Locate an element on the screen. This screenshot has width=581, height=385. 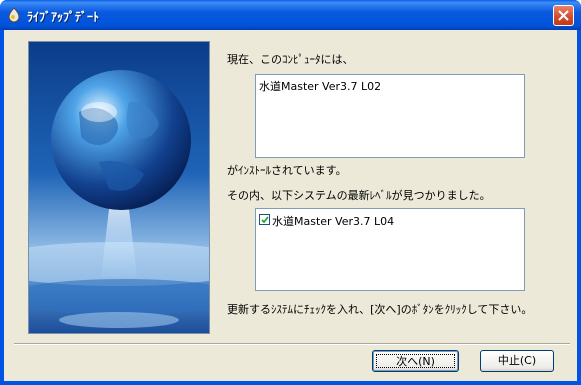
checkmark-icon is located at coordinates (265, 220).